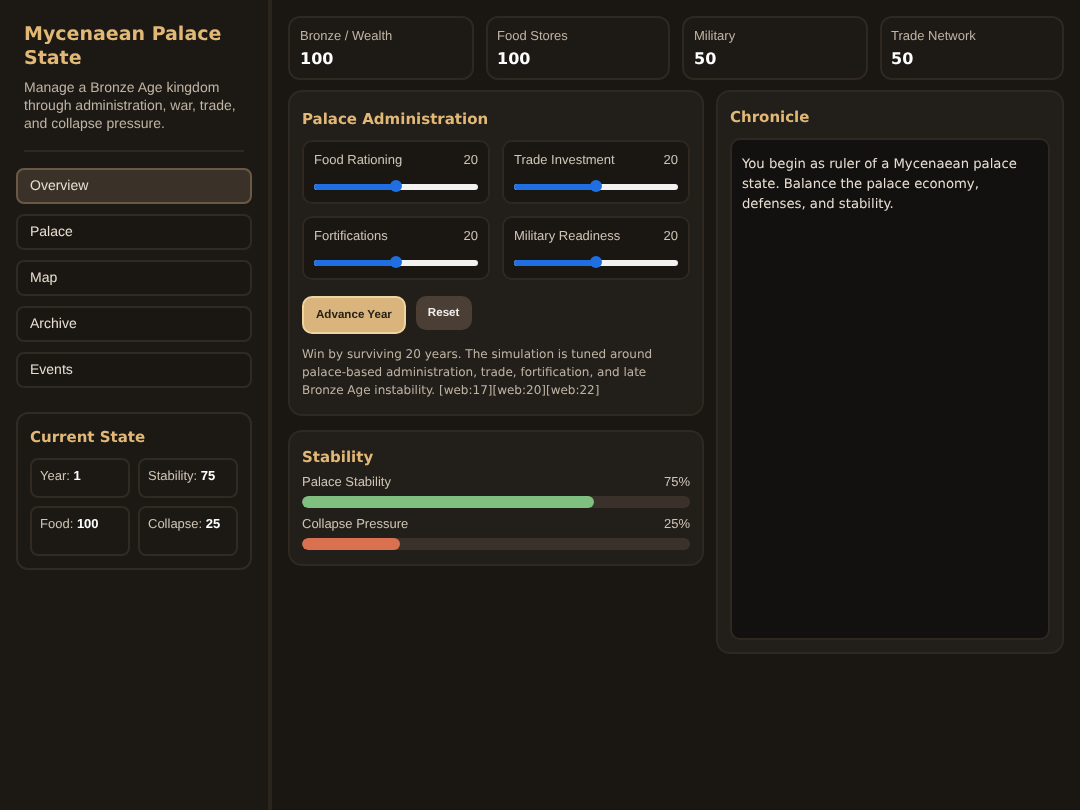 The width and height of the screenshot is (1080, 810). I want to click on app-title: Mycenaean Palace State, so click(124, 48).